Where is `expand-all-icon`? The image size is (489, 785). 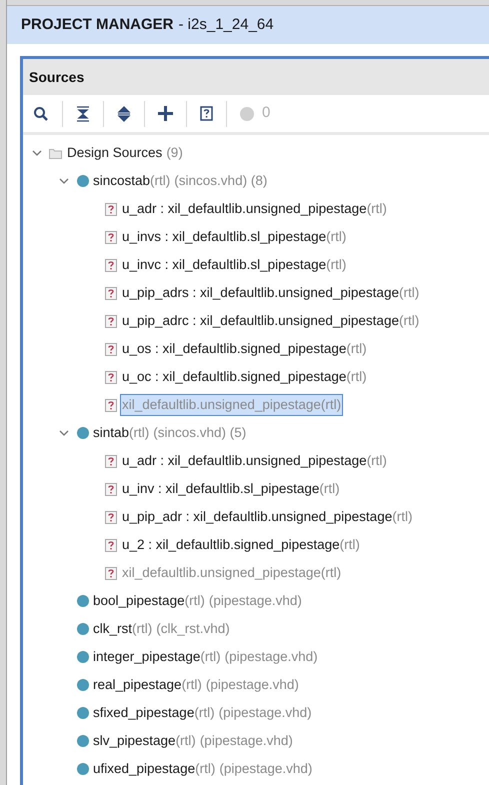 expand-all-icon is located at coordinates (124, 114).